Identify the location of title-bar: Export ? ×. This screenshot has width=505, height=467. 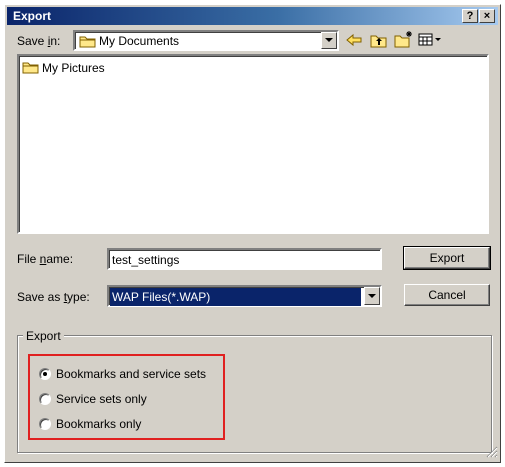
(252, 16).